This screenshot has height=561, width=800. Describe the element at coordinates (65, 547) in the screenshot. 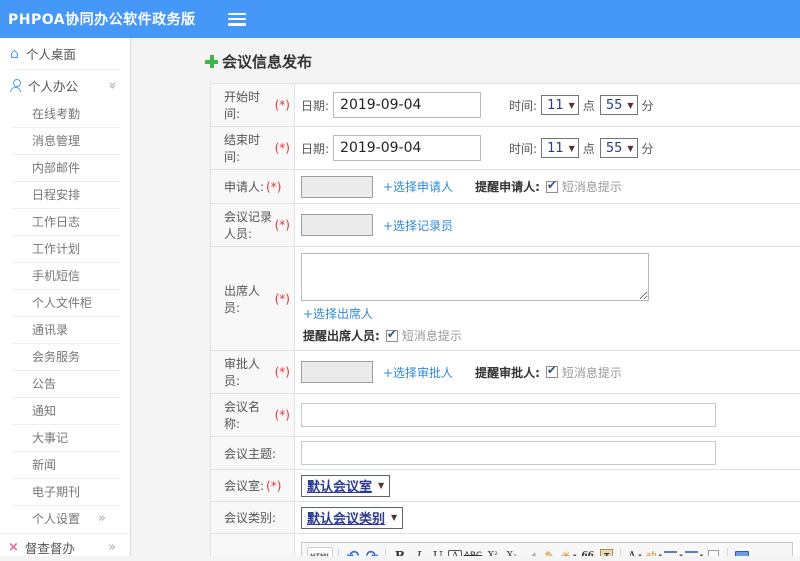

I see `sidebar-item-supervise: × 督查督办 »` at that location.